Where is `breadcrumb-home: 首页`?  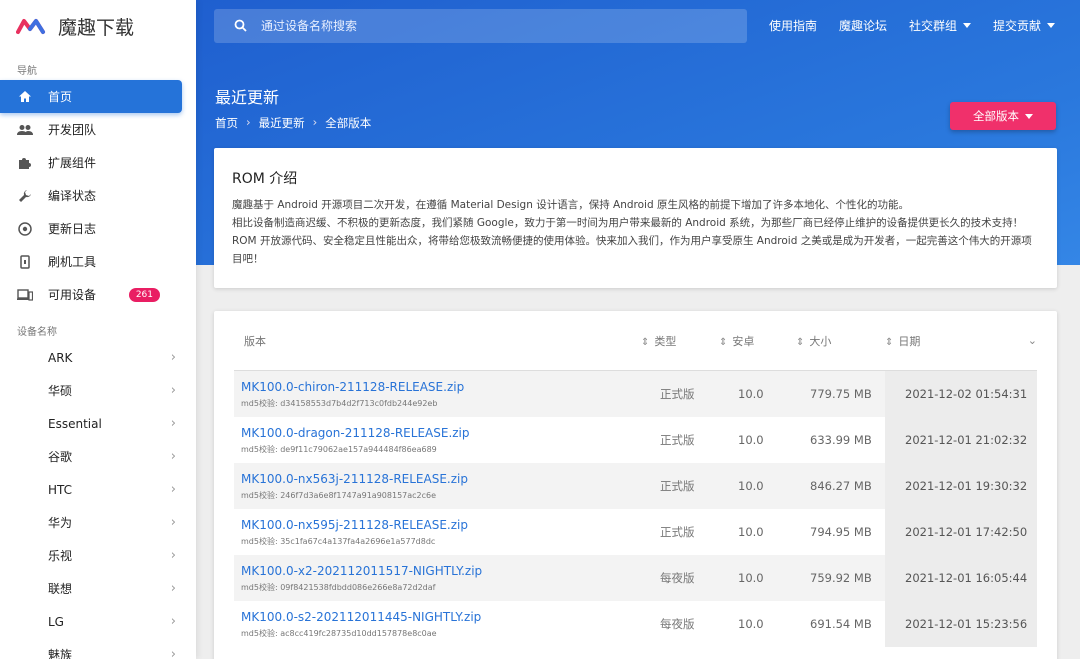 breadcrumb-home: 首页 is located at coordinates (226, 123).